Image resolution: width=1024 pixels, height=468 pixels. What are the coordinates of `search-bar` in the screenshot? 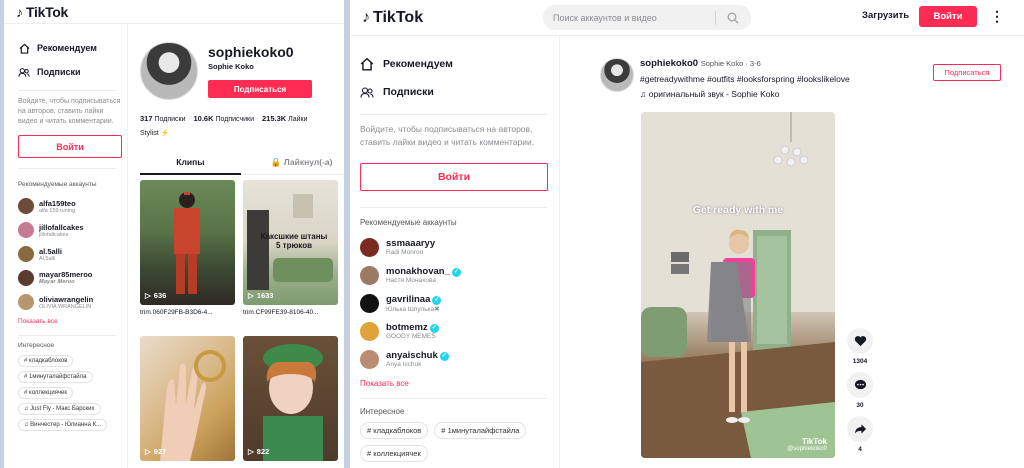 It's located at (647, 17).